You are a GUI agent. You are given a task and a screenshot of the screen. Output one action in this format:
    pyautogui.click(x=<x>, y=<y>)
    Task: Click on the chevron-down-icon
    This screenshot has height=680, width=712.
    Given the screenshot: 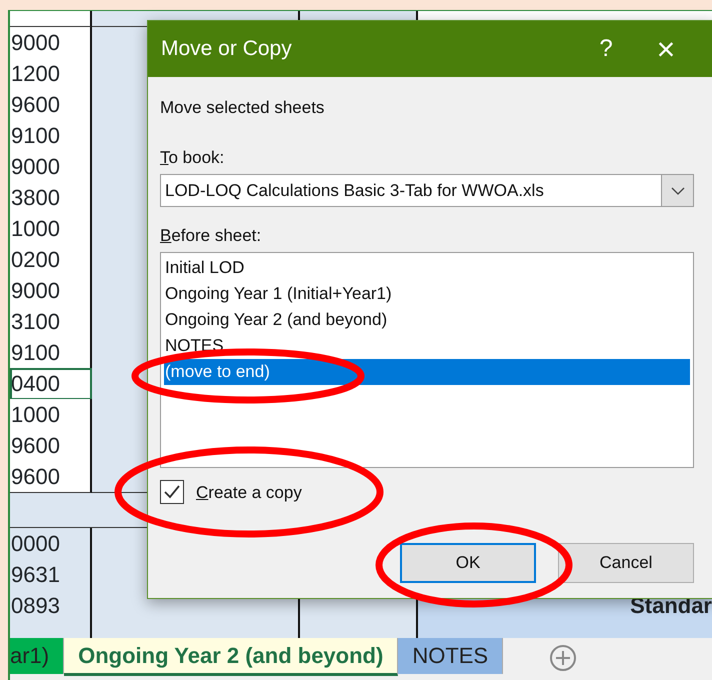 What is the action you would take?
    pyautogui.click(x=677, y=190)
    